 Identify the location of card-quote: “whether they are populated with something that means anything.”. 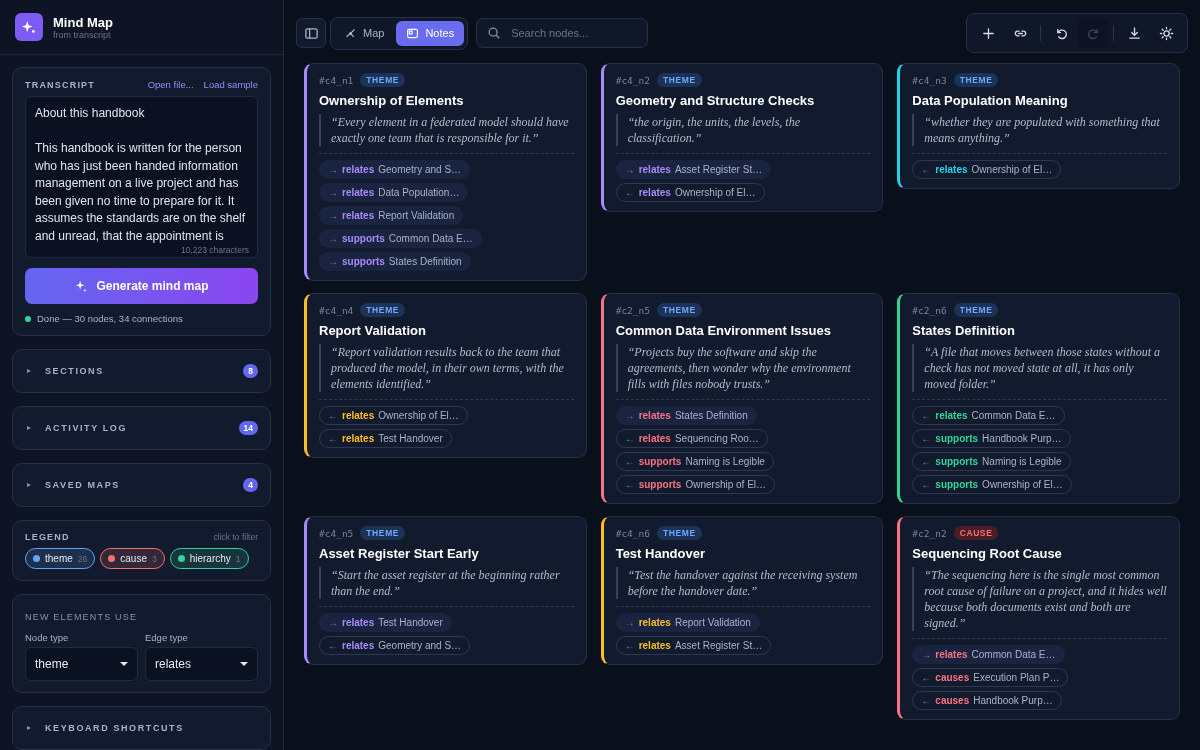
(1039, 130).